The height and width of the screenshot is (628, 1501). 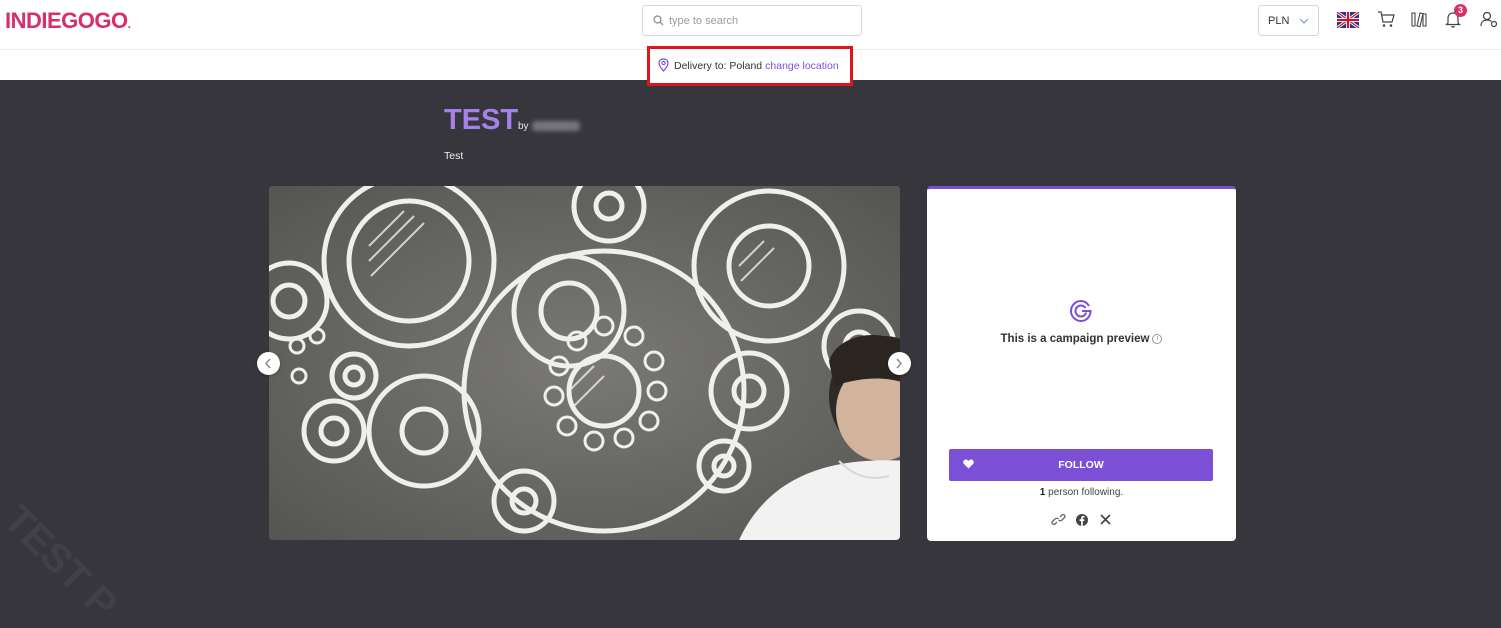 I want to click on search-icon, so click(x=658, y=20).